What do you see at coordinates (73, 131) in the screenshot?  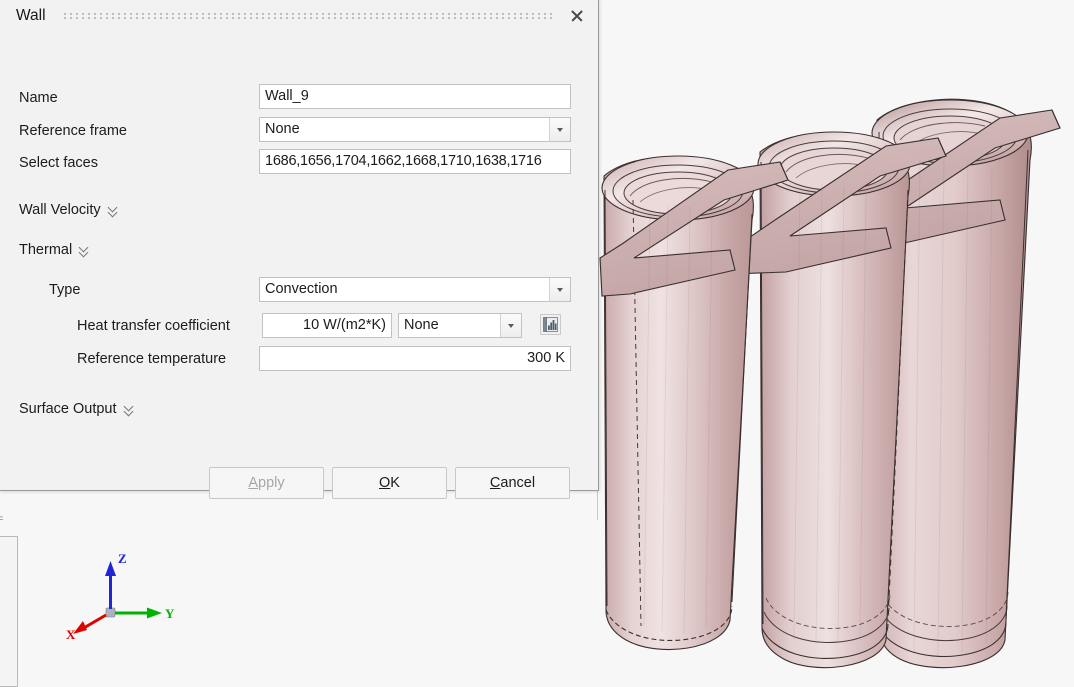 I see `reference-frame-label: Reference frame` at bounding box center [73, 131].